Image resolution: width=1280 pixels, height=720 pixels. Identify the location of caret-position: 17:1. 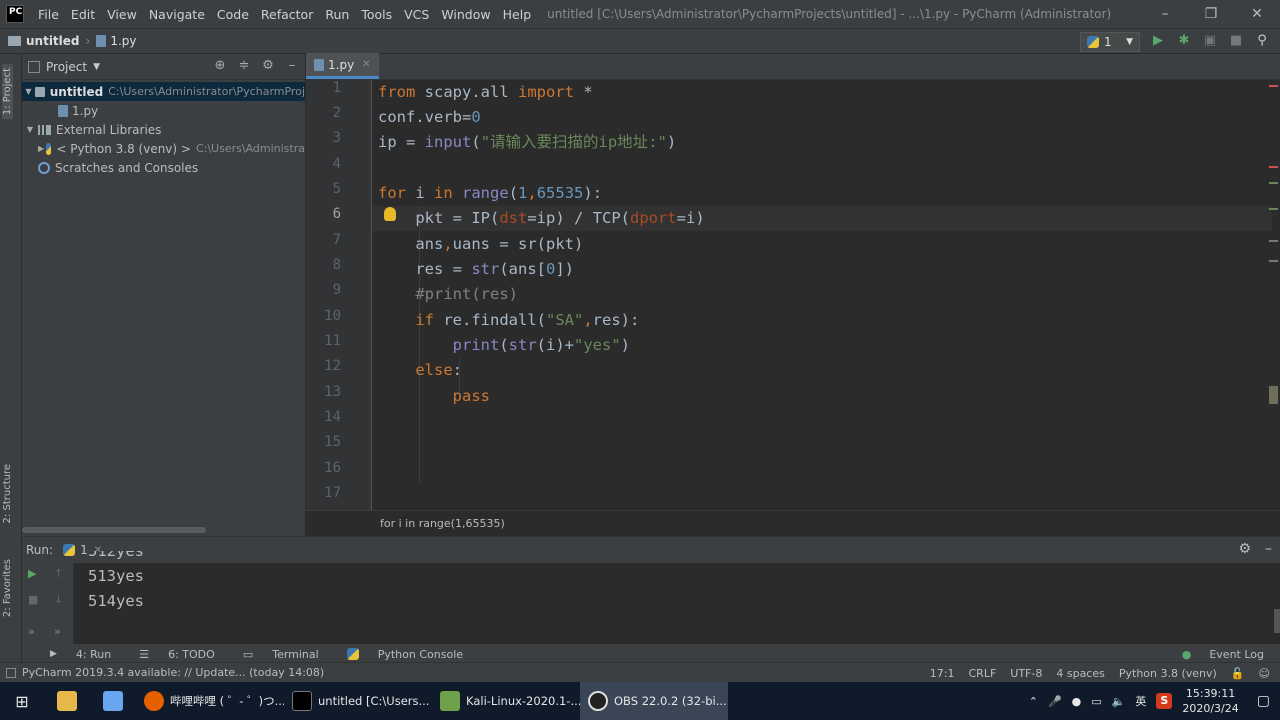
(942, 673).